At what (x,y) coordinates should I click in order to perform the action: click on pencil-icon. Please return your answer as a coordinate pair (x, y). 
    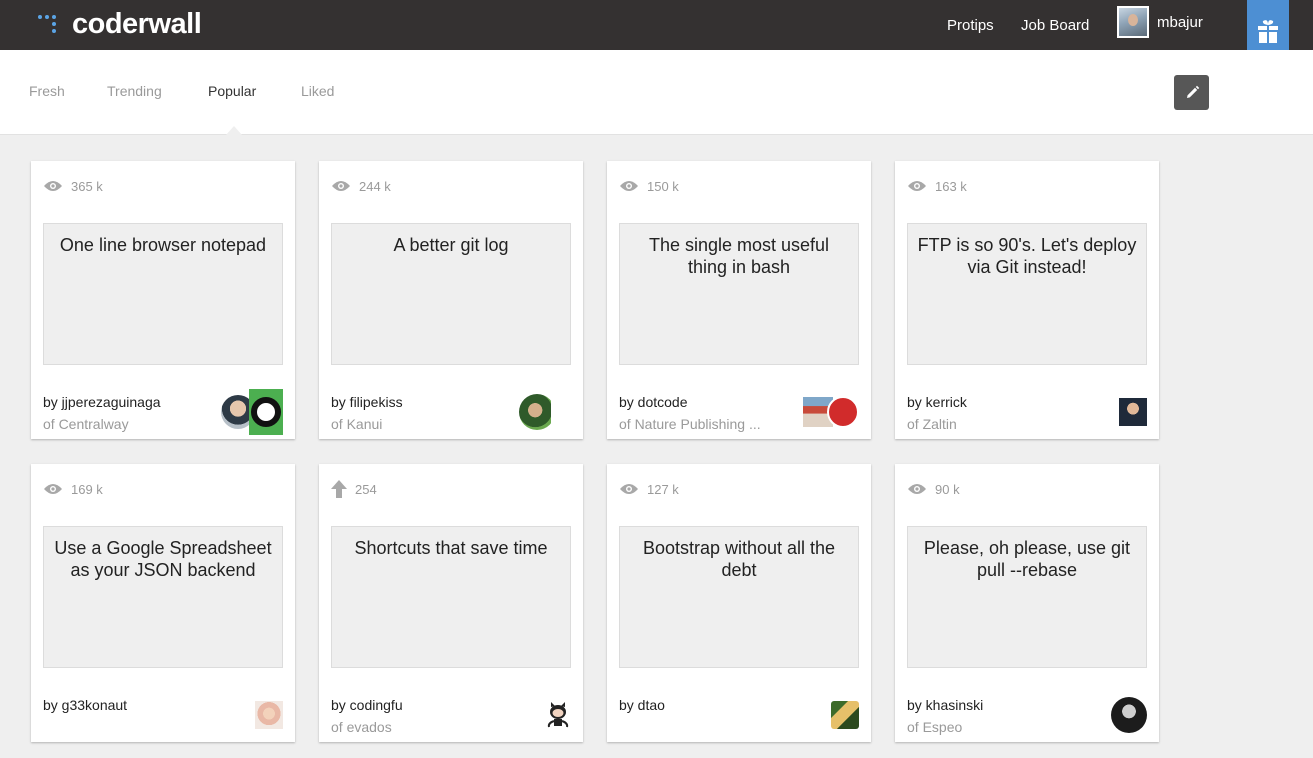
    Looking at the image, I should click on (1192, 91).